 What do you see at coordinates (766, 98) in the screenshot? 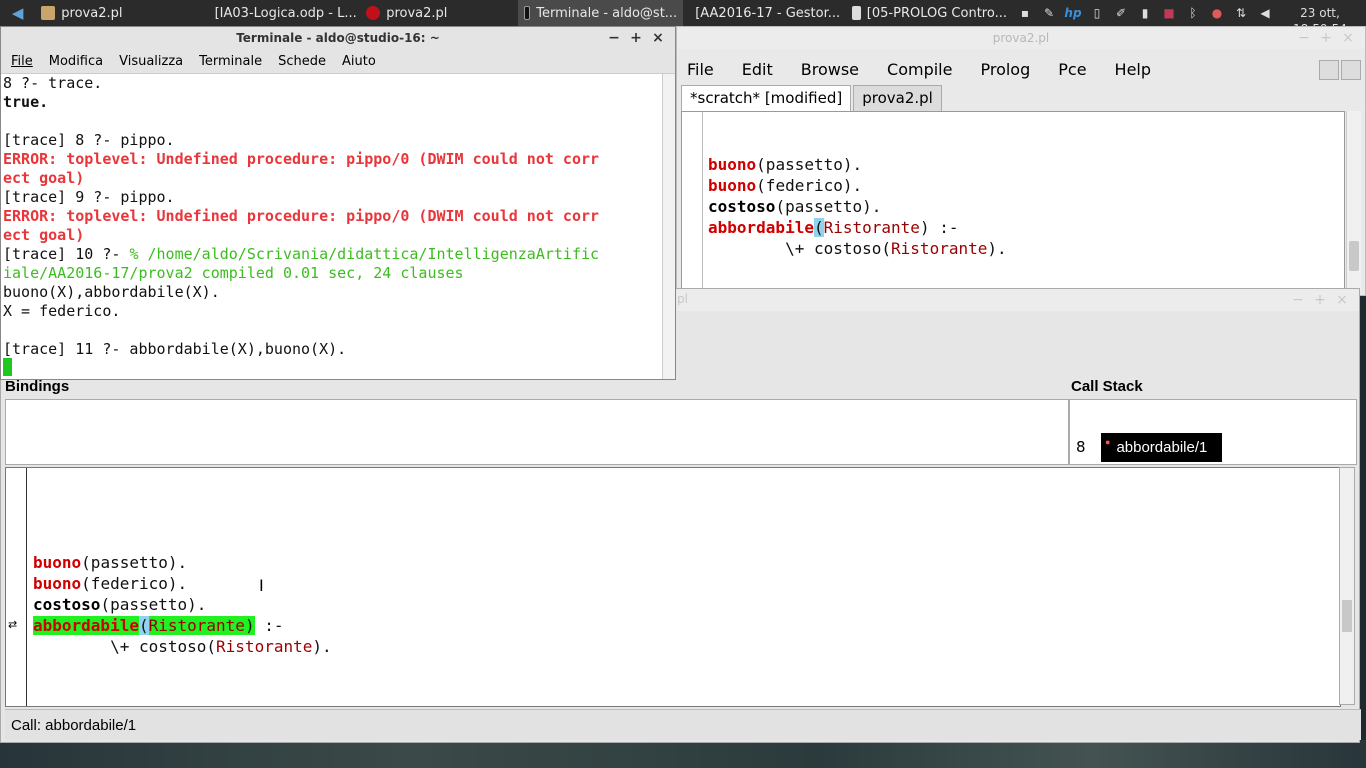
I see `tab-scratch: *scratch* [modified]` at bounding box center [766, 98].